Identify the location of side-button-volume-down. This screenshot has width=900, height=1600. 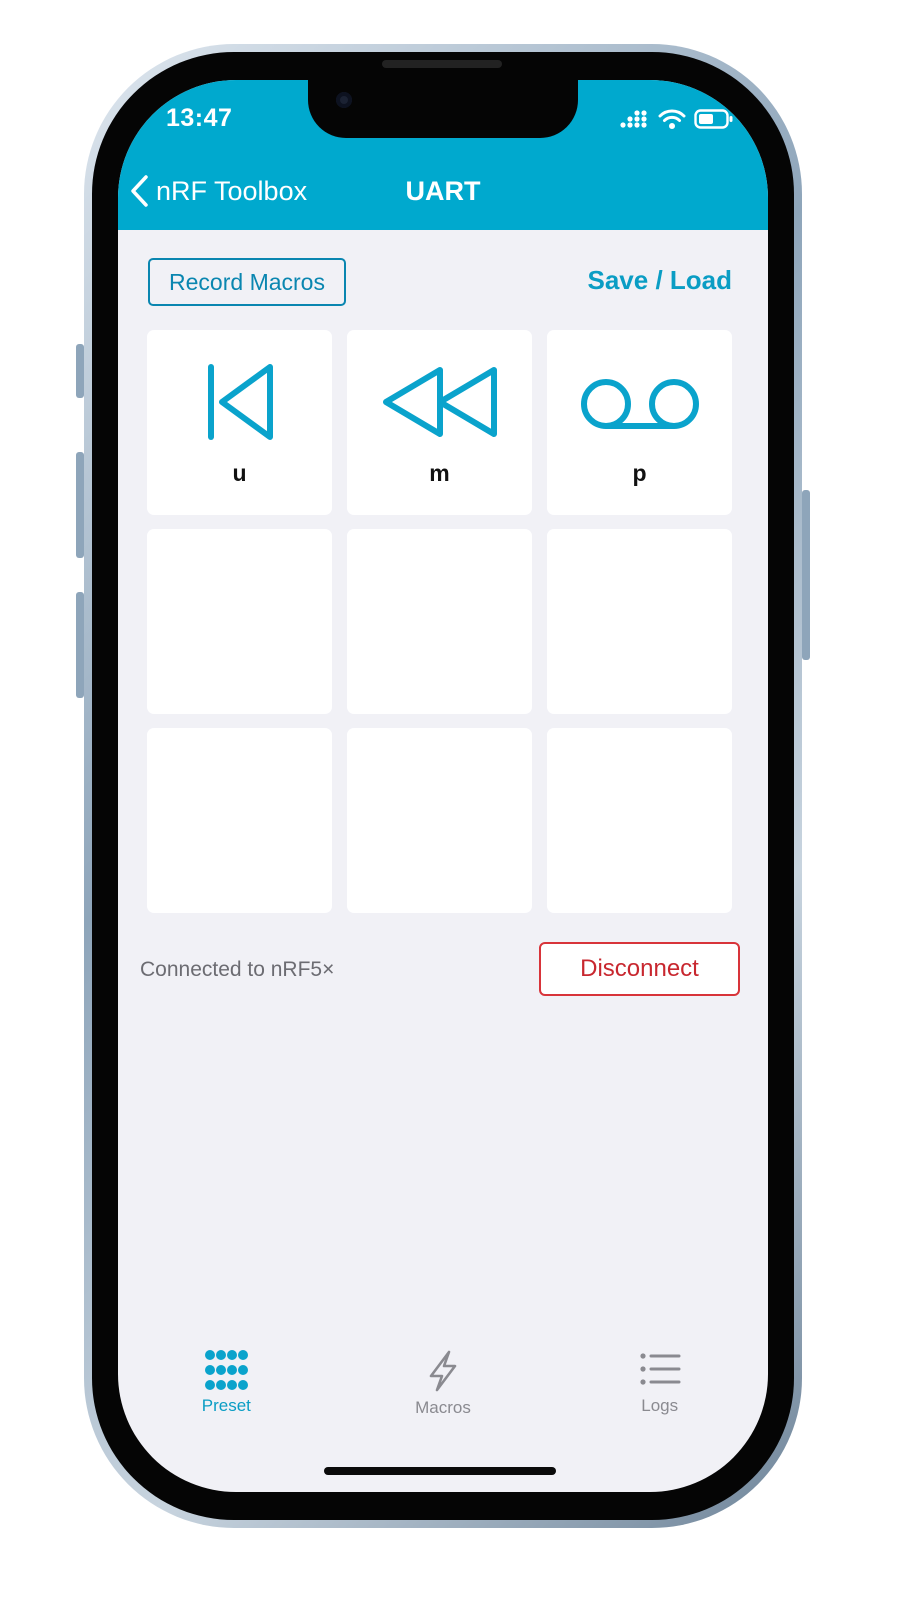
(80, 645).